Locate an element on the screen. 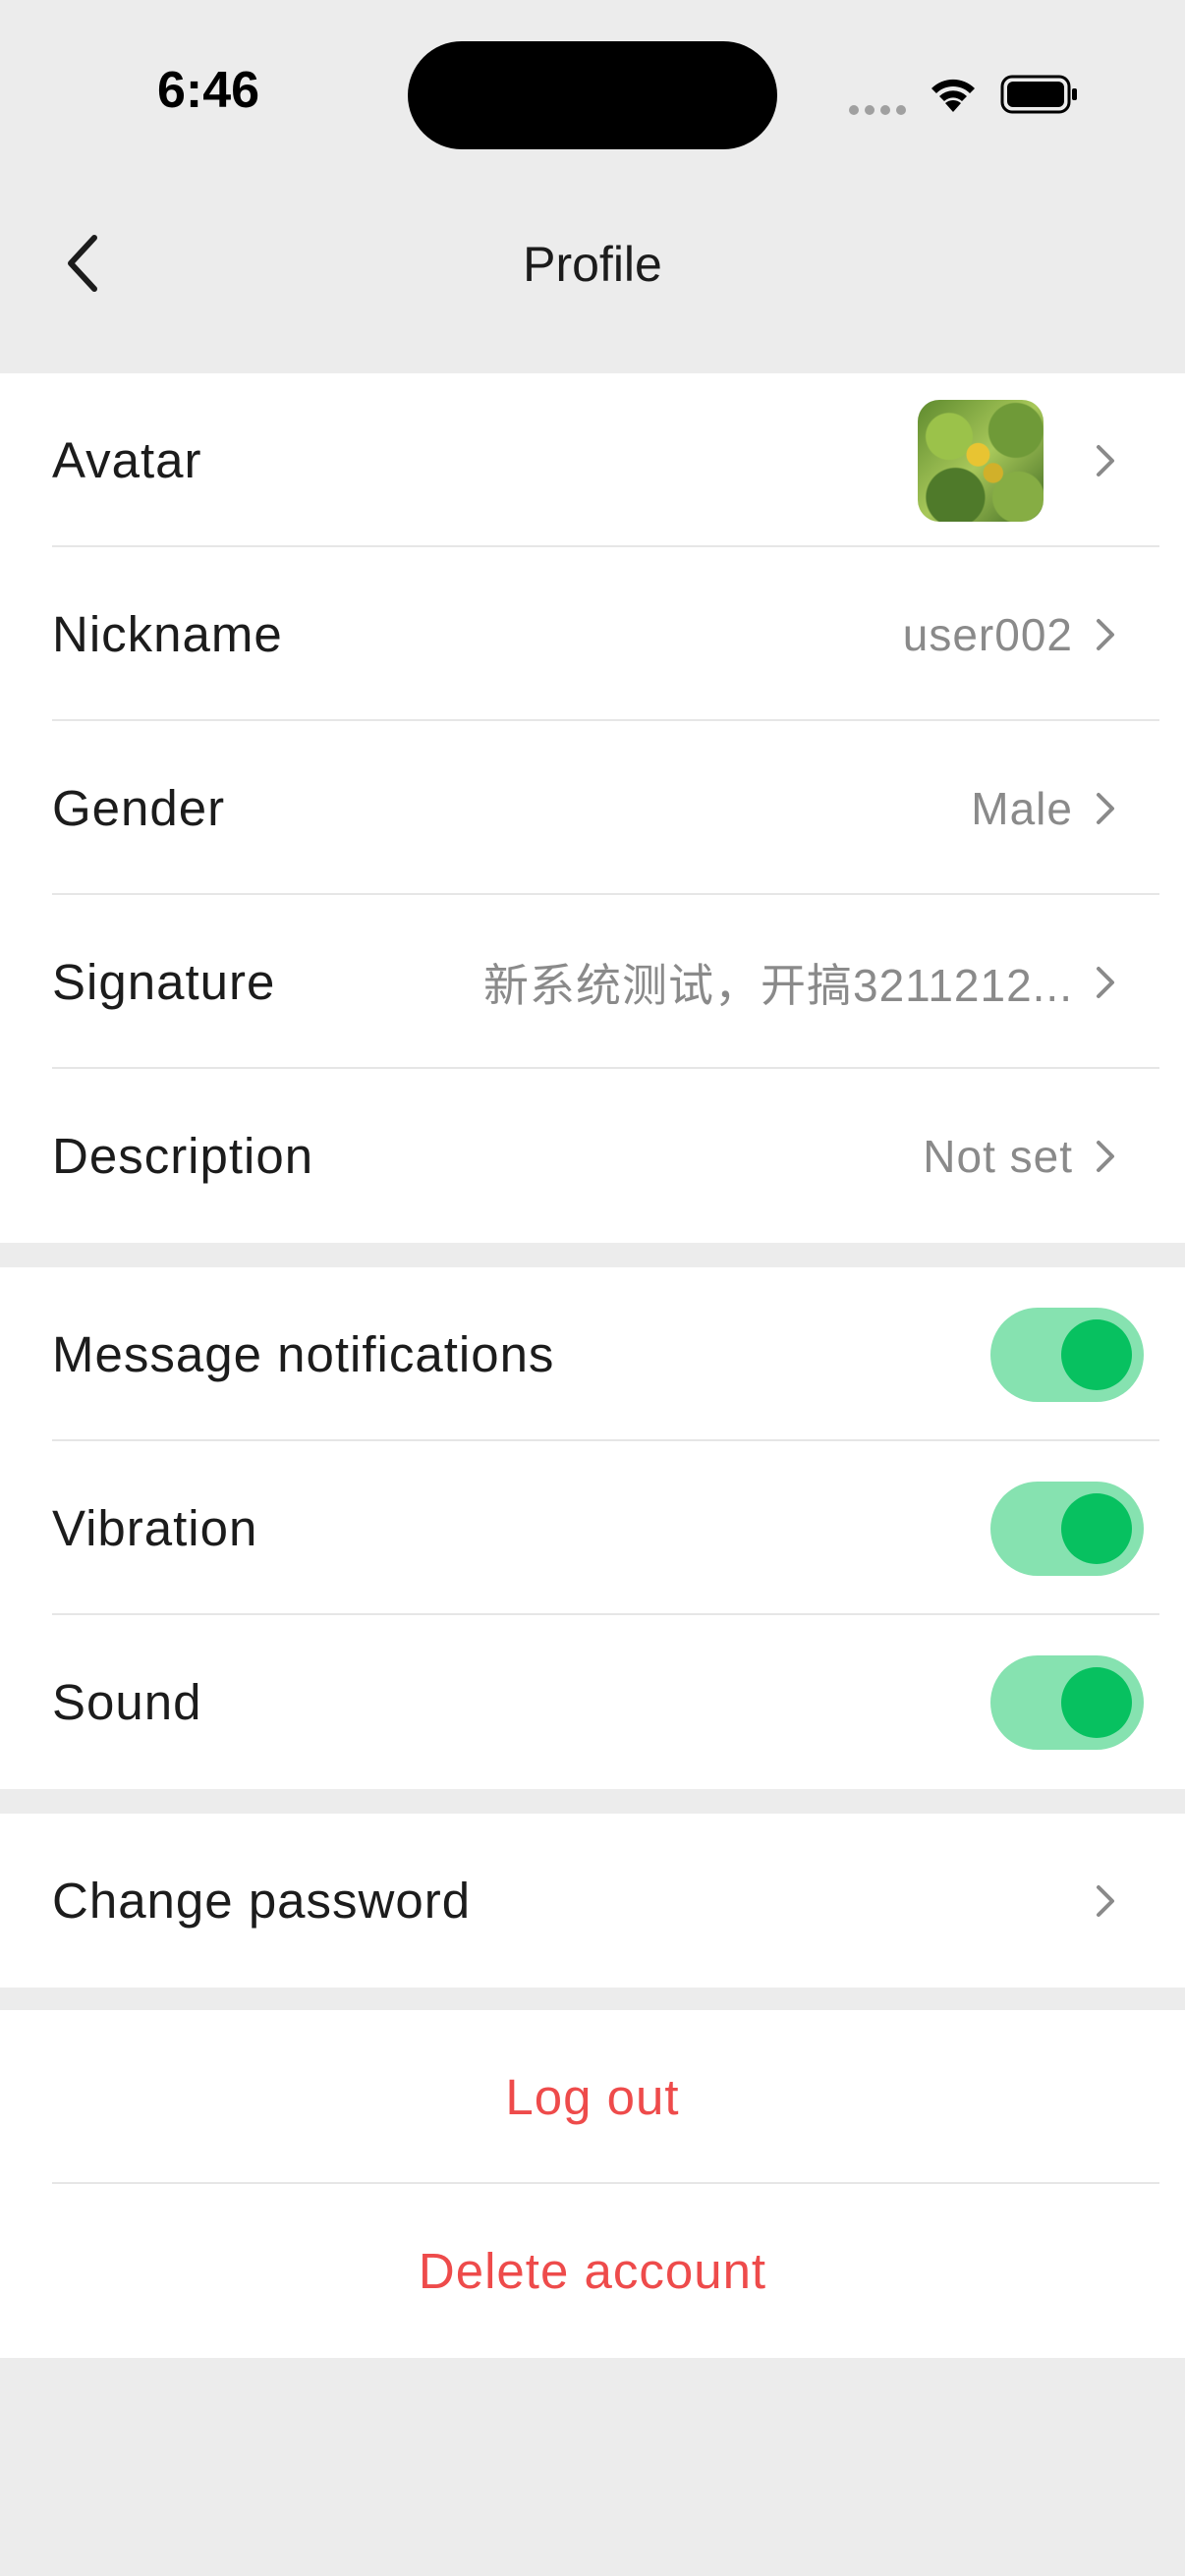 Image resolution: width=1185 pixels, height=2576 pixels. signature-label: Signature is located at coordinates (164, 982).